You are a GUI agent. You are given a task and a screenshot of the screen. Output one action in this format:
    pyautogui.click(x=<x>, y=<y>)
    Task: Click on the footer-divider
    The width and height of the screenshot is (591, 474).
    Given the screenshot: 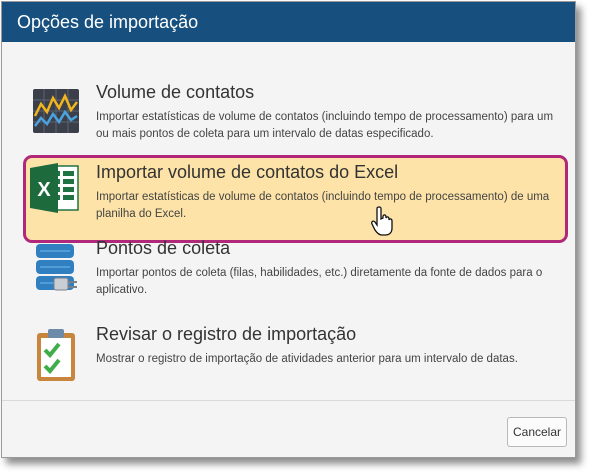 What is the action you would take?
    pyautogui.click(x=288, y=400)
    